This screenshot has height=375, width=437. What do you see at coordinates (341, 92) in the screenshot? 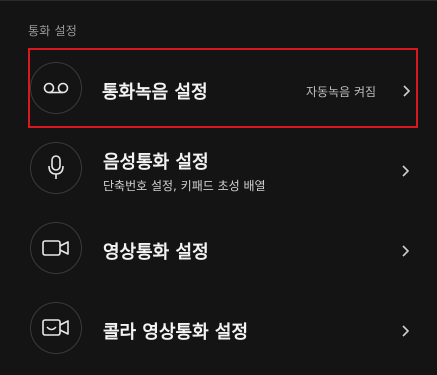
I see `auto-record-status: 자동녹음 켜짐` at bounding box center [341, 92].